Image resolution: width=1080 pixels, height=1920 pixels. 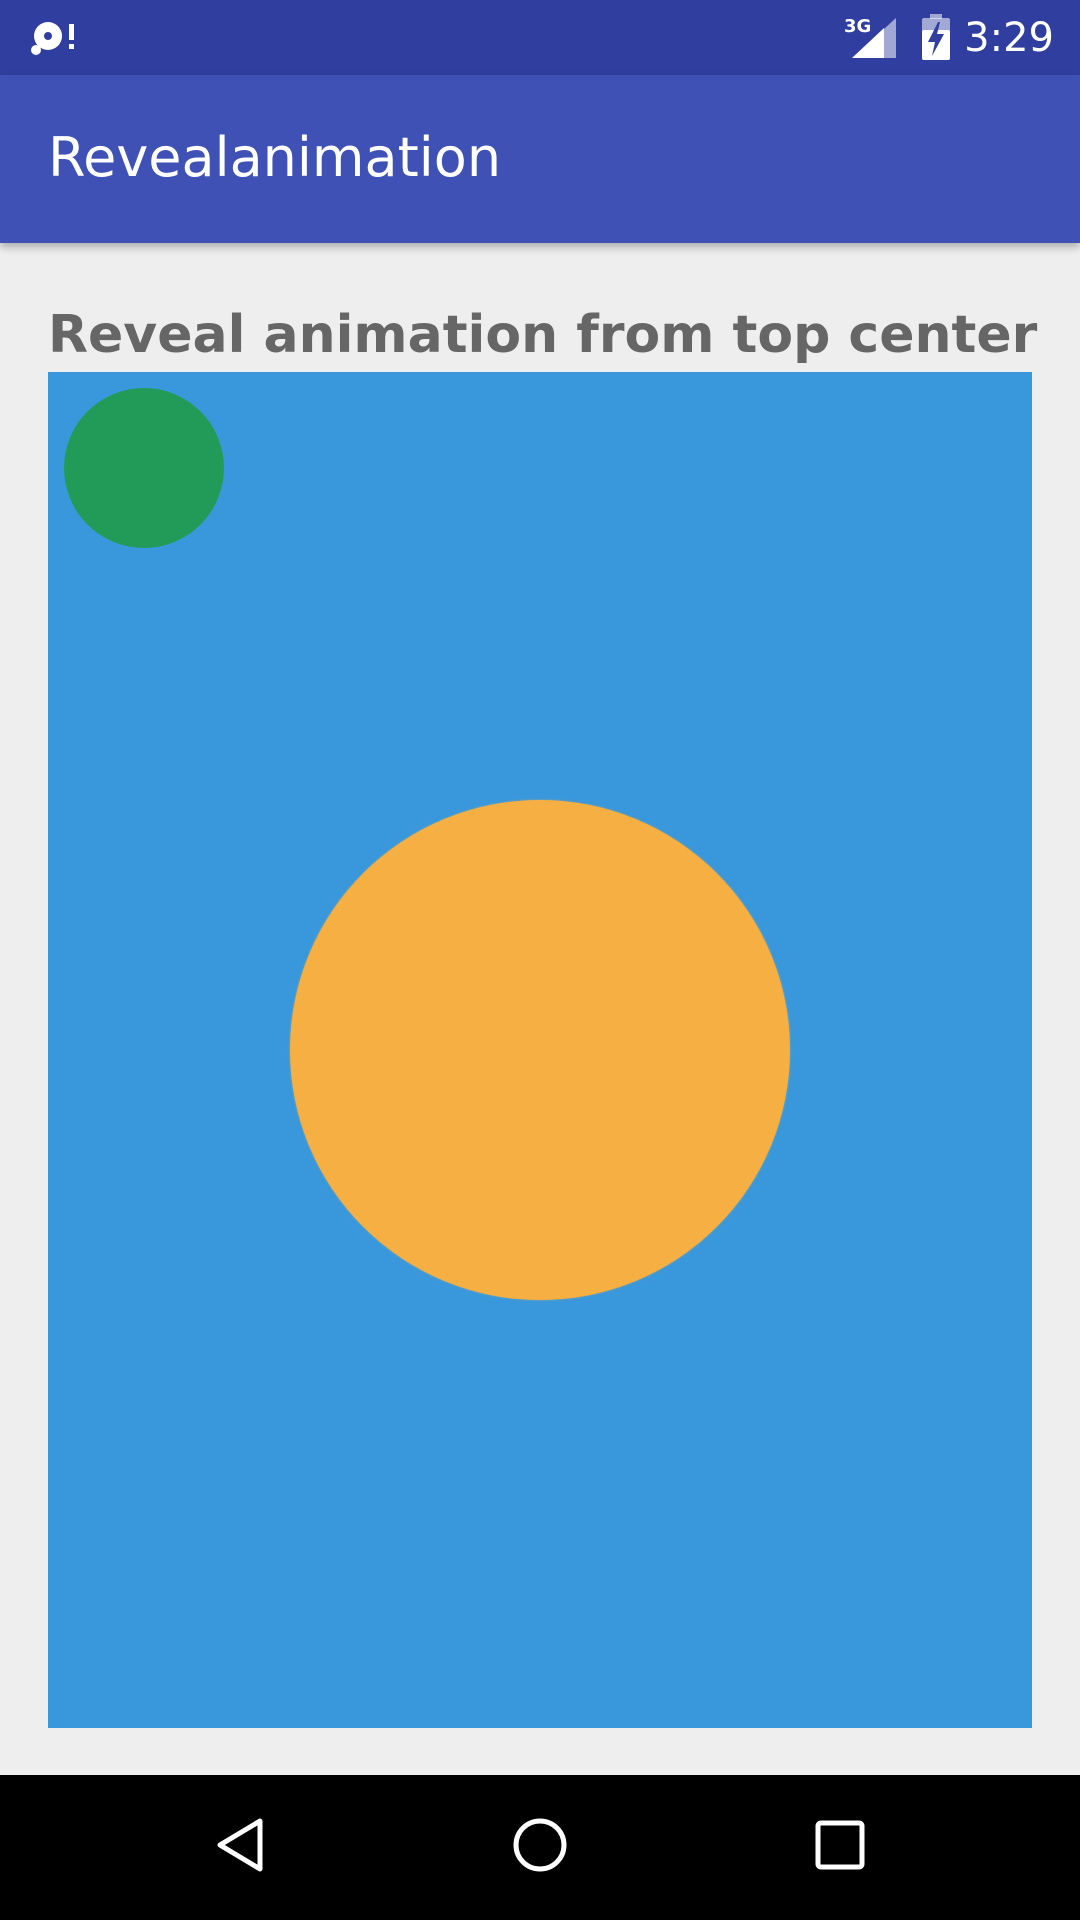 What do you see at coordinates (540, 159) in the screenshot?
I see `app-bar: Revealanimation` at bounding box center [540, 159].